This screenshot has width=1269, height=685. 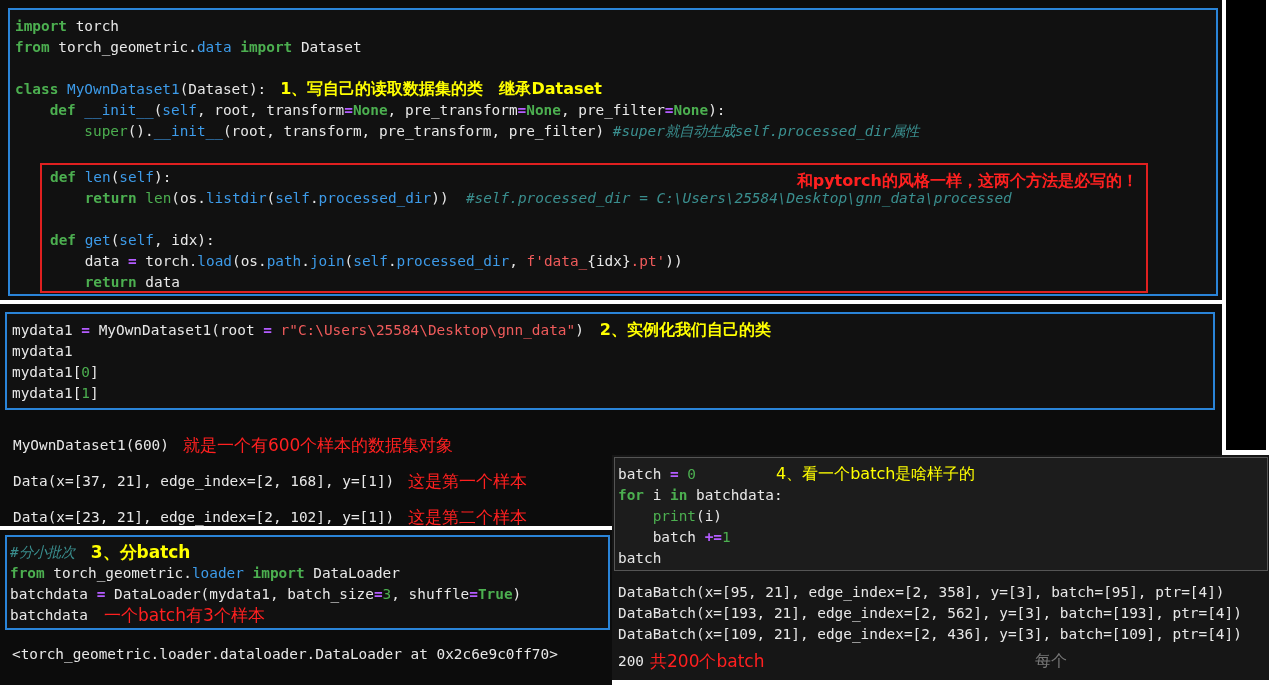 What do you see at coordinates (547, 199) in the screenshot?
I see `code-line: return len(os.listdir(self.processed_dir)) #self.processed_dir = C:\Users\25584\Desktop\gnn_data\processed` at bounding box center [547, 199].